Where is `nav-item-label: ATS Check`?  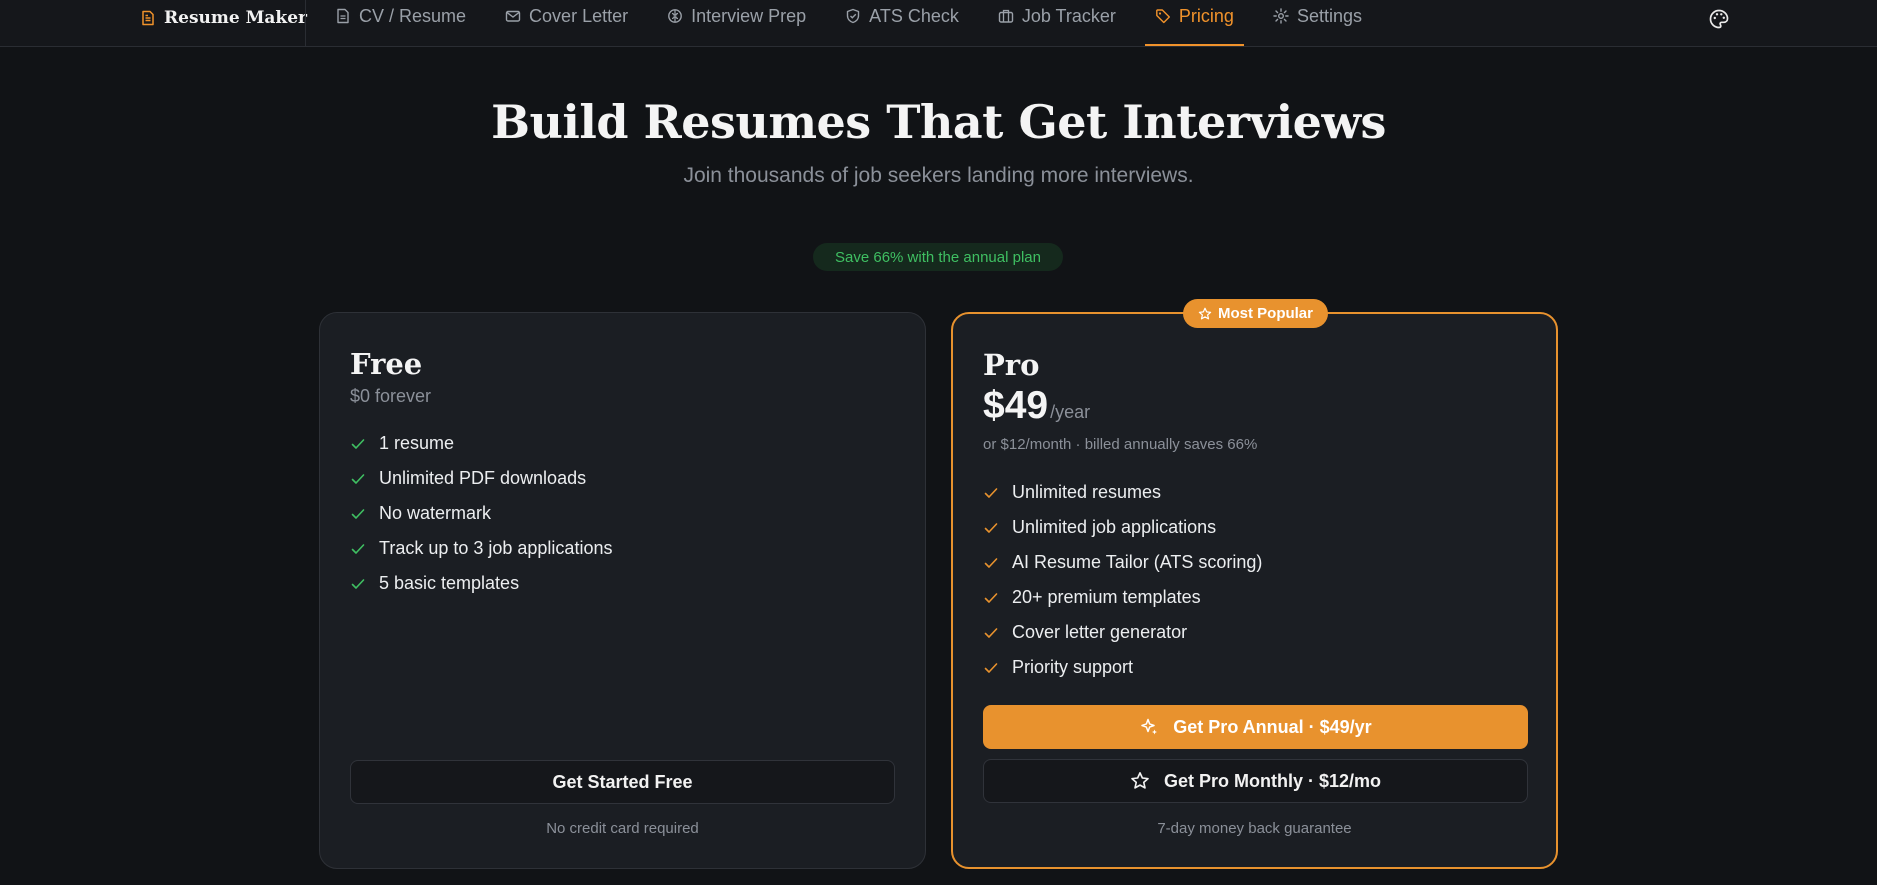
nav-item-label: ATS Check is located at coordinates (914, 15).